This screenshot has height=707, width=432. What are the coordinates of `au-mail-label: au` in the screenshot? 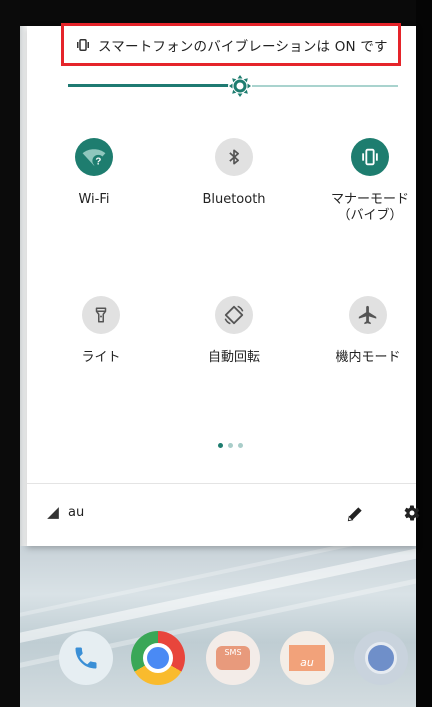 It's located at (307, 662).